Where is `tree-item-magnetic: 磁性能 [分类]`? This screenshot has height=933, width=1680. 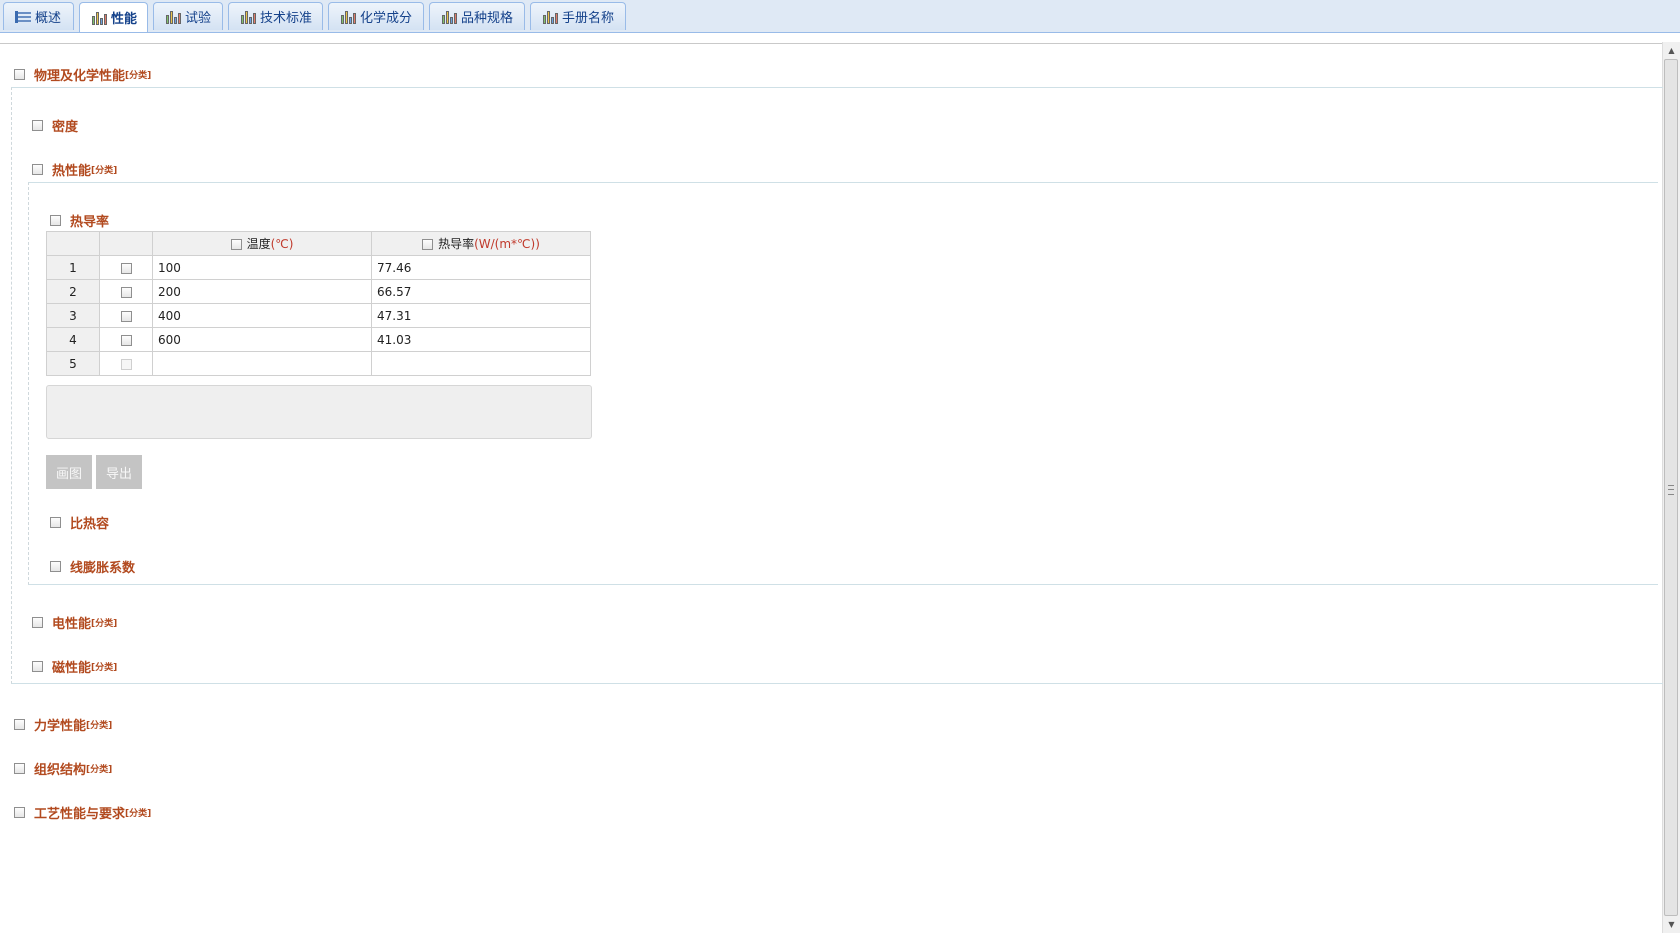
tree-item-magnetic: 磁性能 [分类] is located at coordinates (74, 666).